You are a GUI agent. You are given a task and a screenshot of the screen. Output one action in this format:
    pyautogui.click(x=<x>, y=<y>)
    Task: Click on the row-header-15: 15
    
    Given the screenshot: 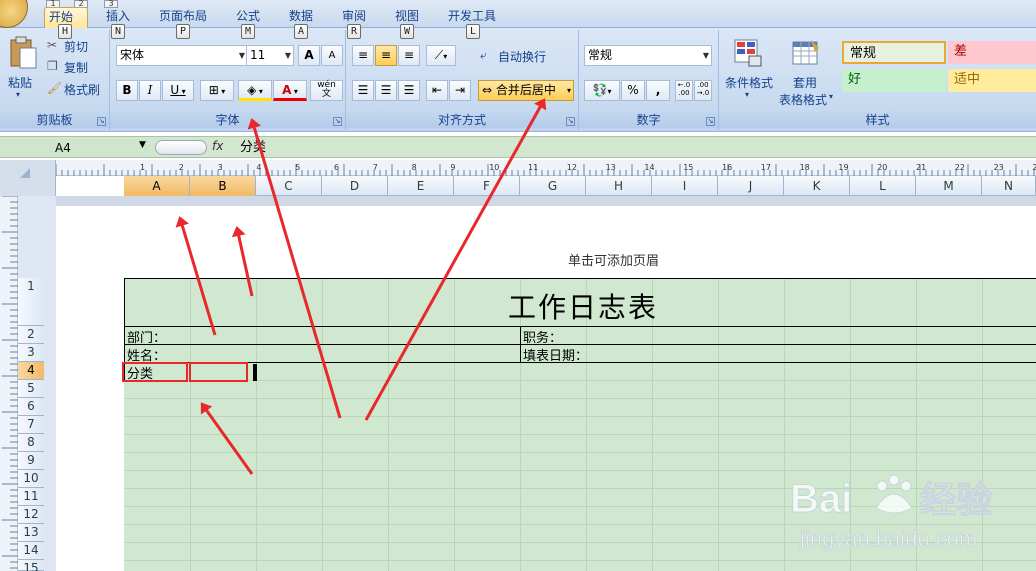 What is the action you would take?
    pyautogui.click(x=31, y=565)
    